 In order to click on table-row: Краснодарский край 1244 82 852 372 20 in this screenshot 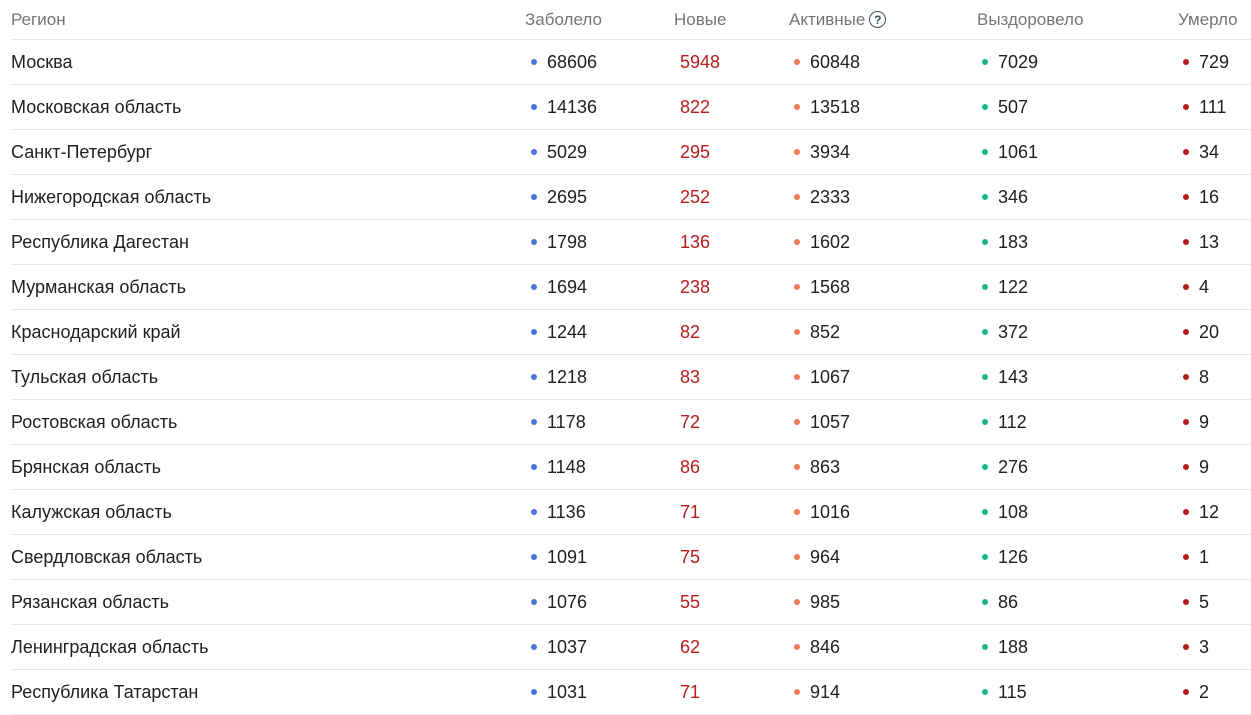, I will do `click(631, 332)`.